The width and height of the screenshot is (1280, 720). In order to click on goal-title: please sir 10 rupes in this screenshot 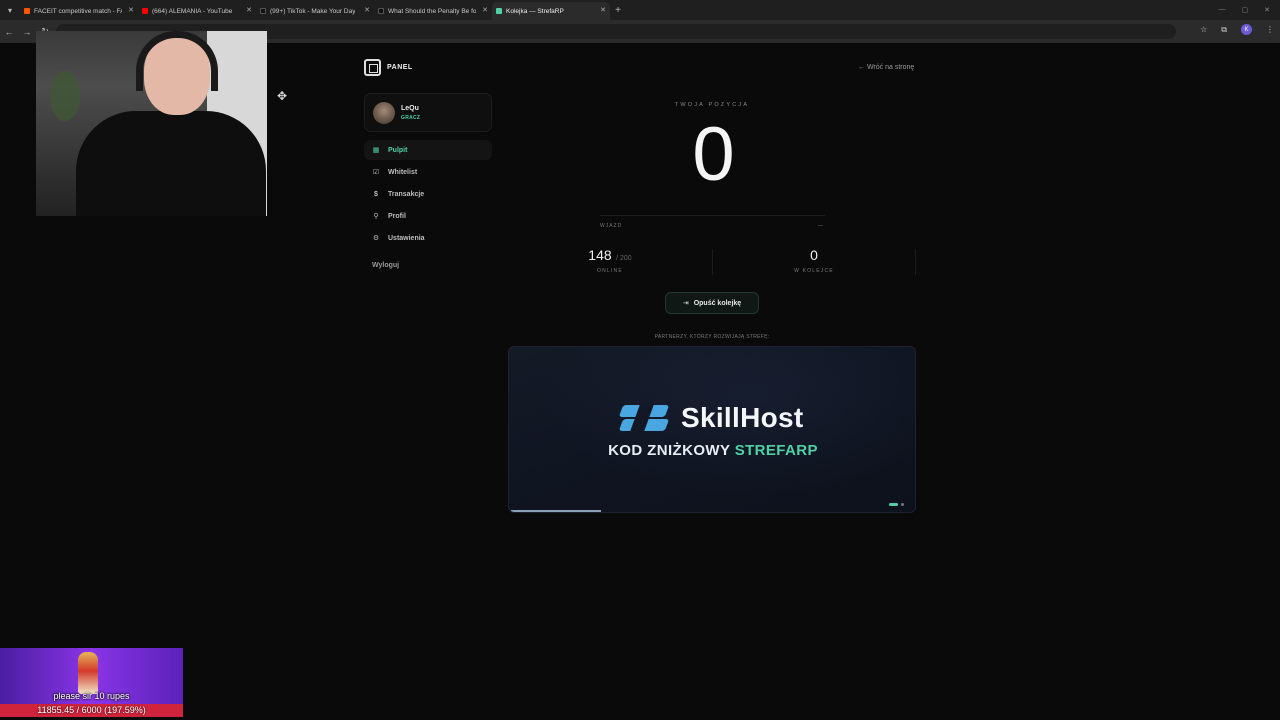, I will do `click(91, 696)`.